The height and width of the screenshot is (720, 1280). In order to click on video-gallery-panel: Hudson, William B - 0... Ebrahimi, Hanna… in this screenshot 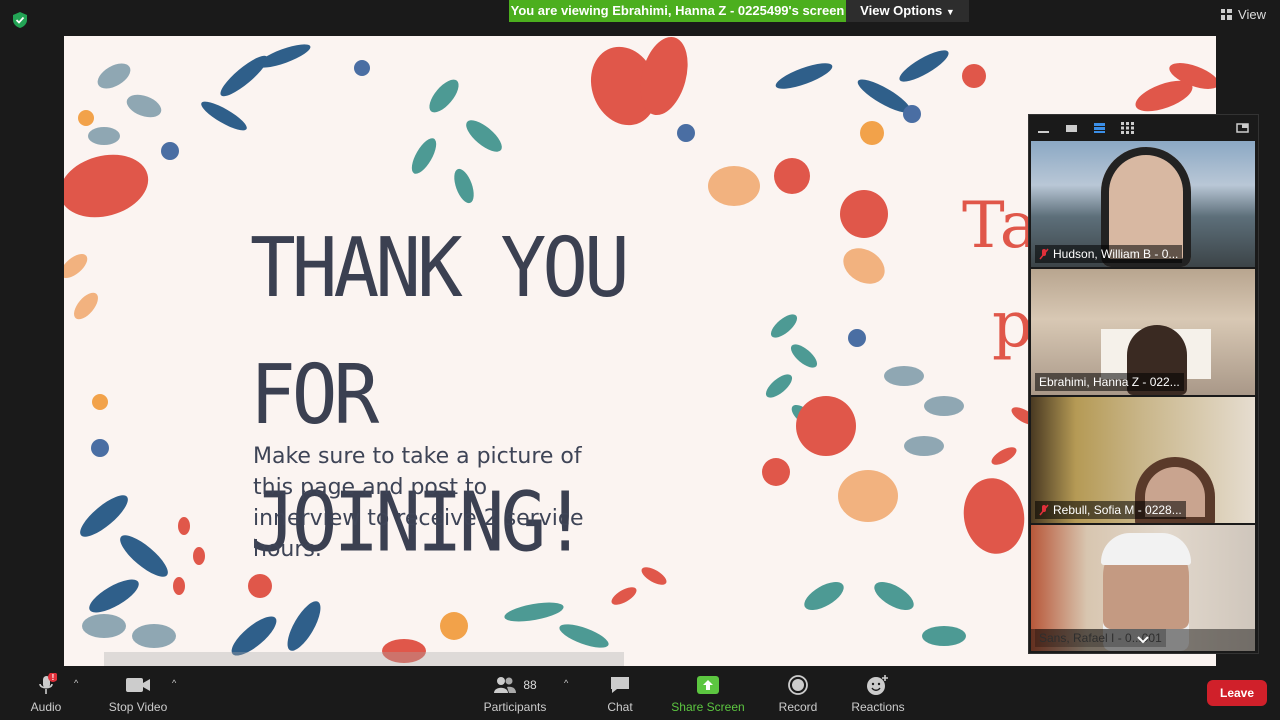, I will do `click(1143, 384)`.